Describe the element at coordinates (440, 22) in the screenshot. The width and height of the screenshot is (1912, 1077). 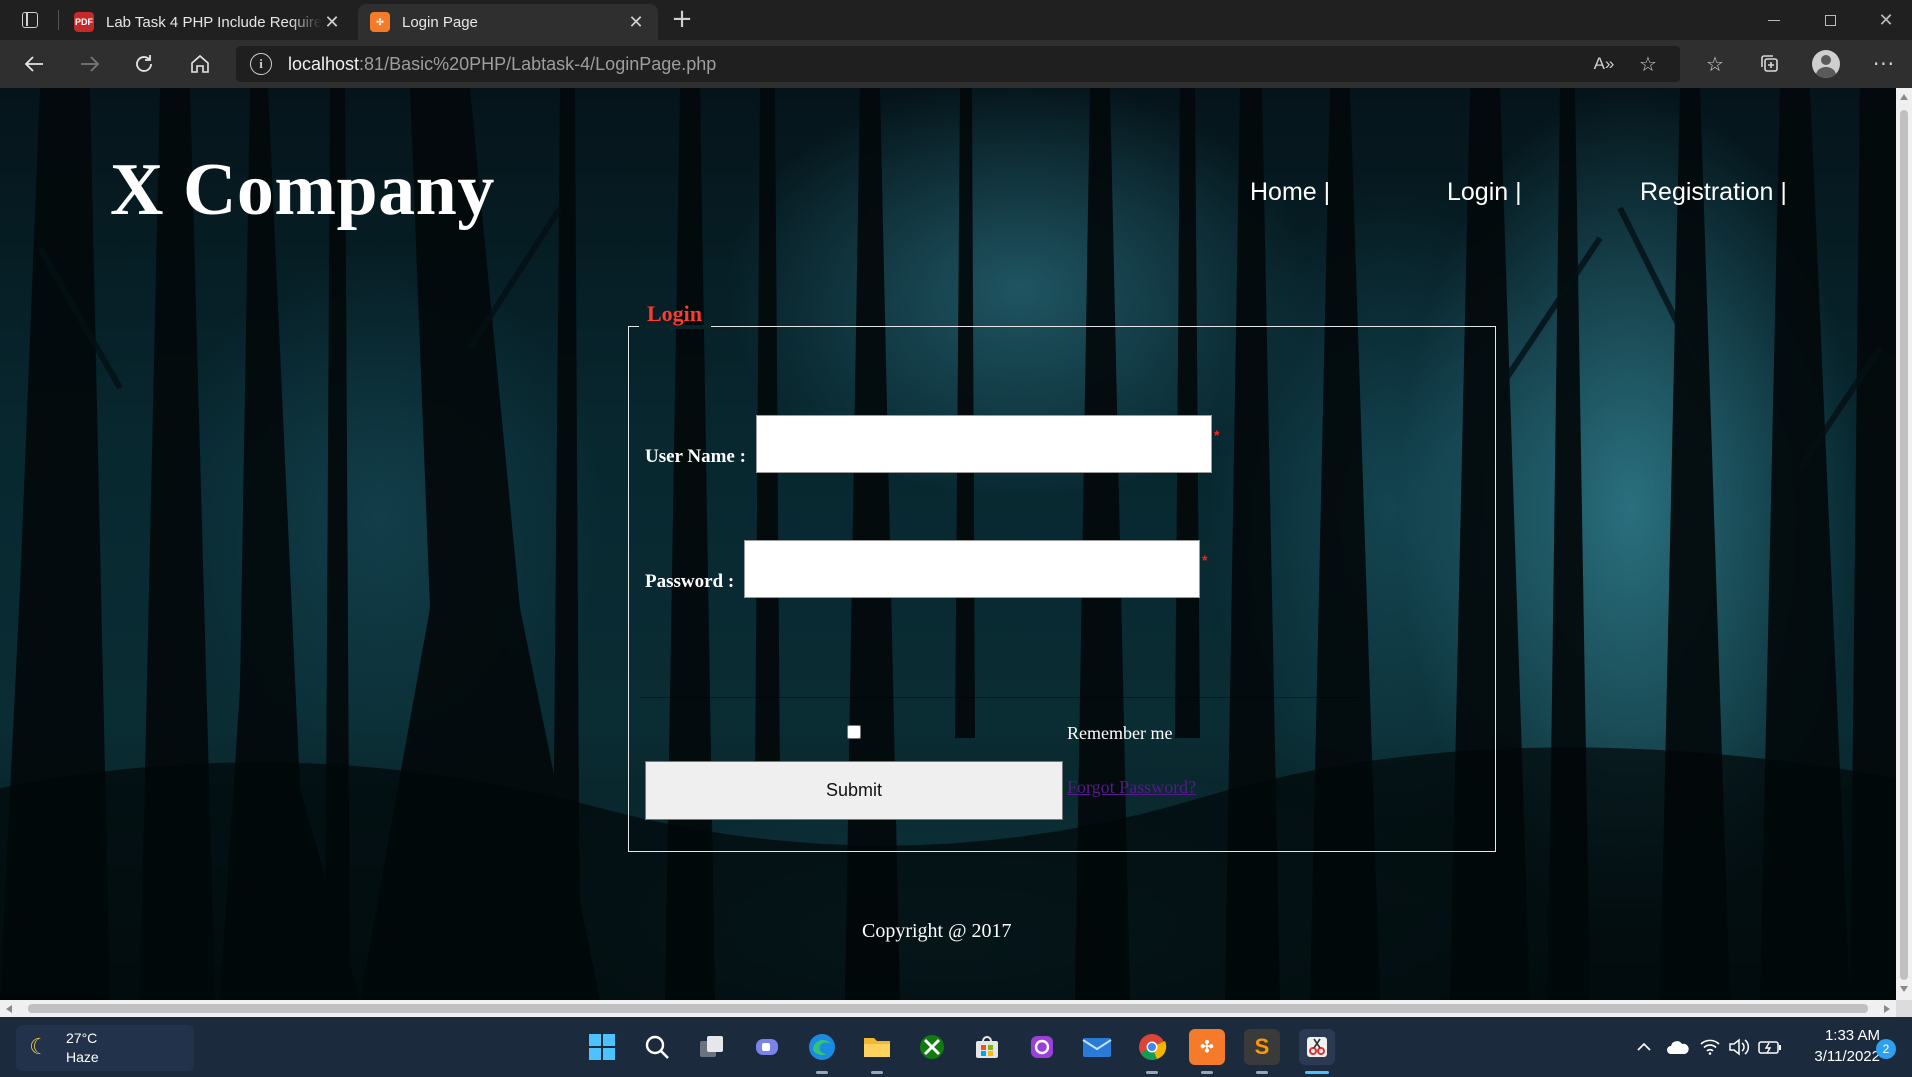
I see `tab-title: Login Page` at that location.